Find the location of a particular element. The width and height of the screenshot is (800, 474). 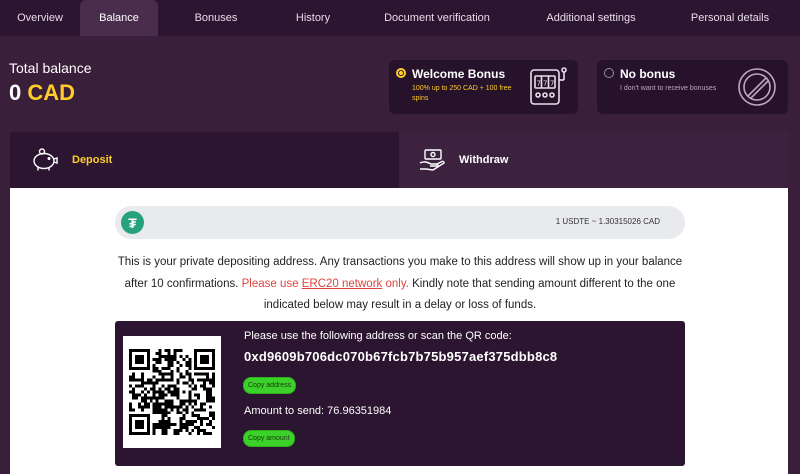

transaction-tabs: Deposit Withdraw is located at coordinates (399, 160).